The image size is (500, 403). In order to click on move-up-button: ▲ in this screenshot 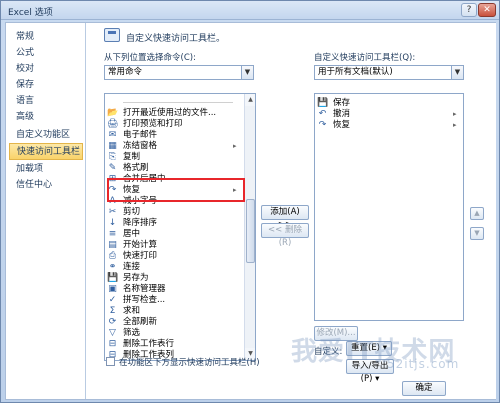, I will do `click(477, 213)`.